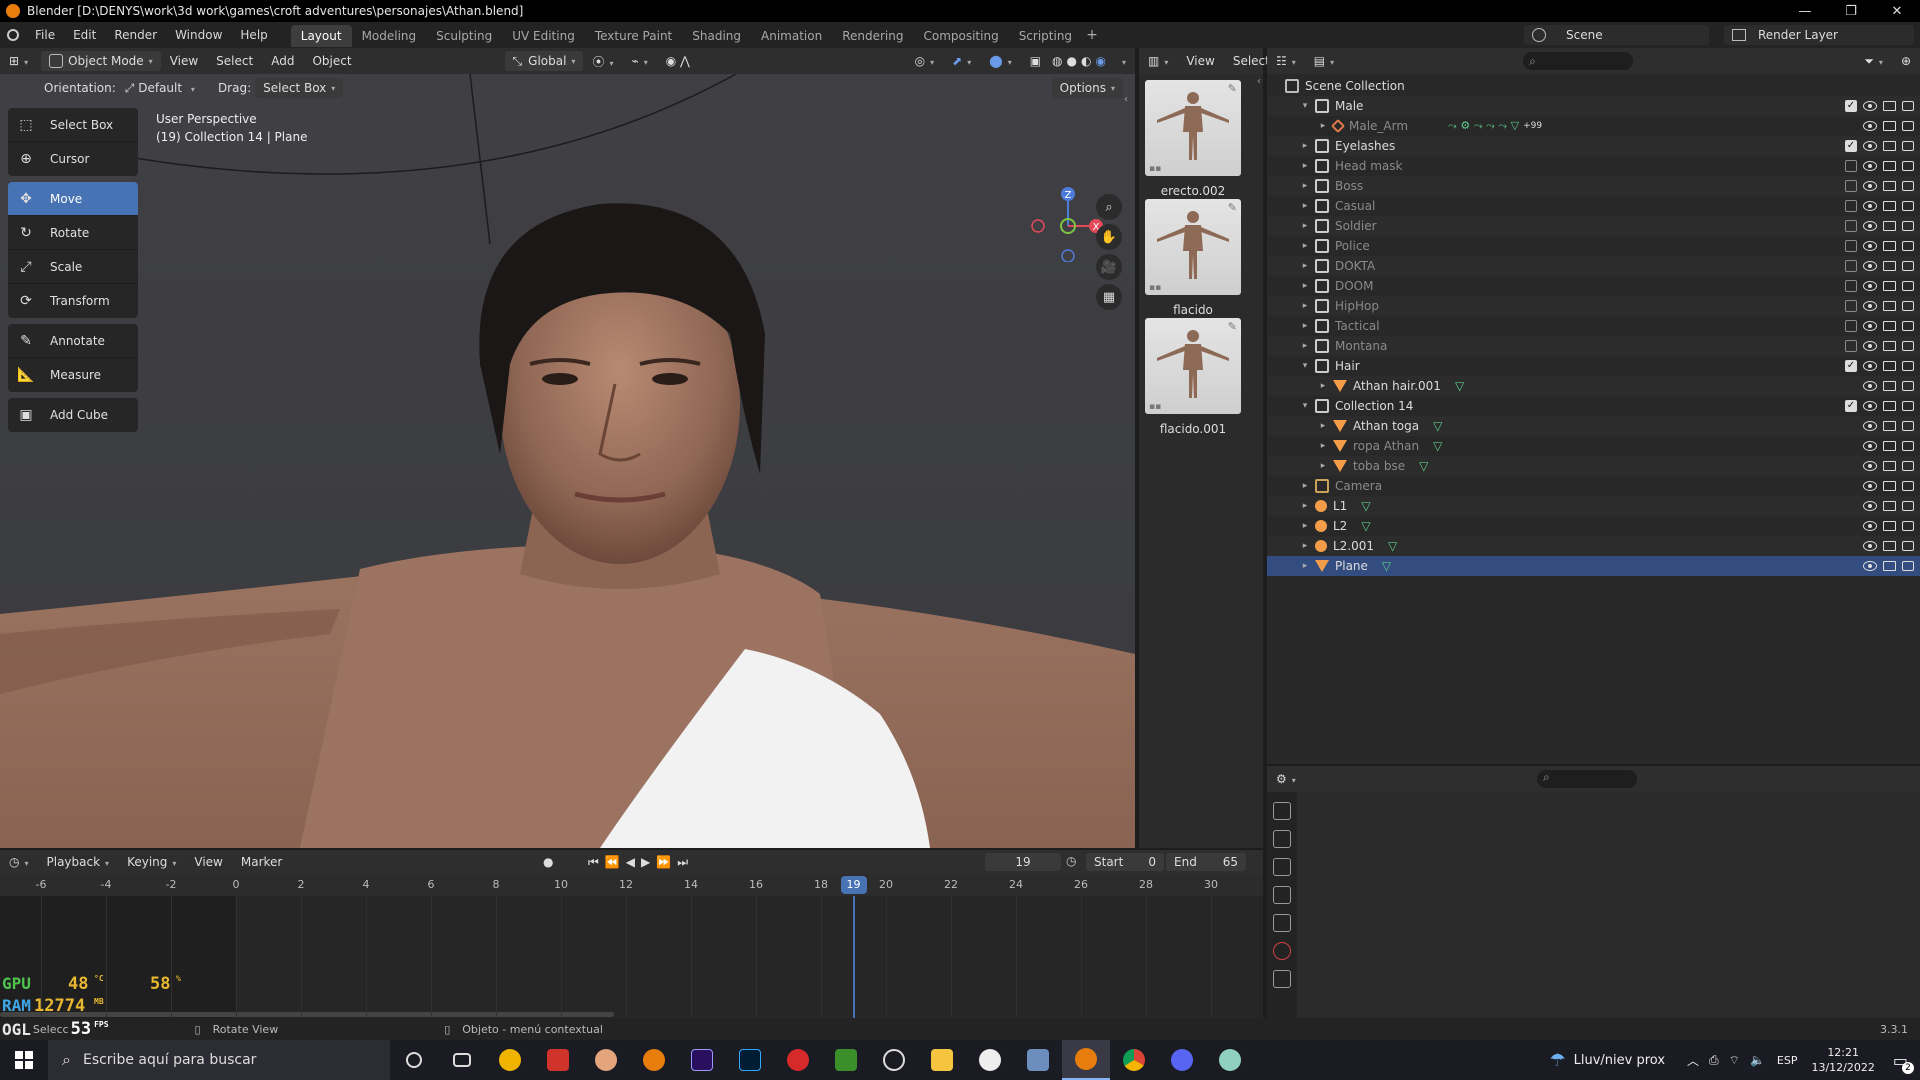  Describe the element at coordinates (961, 61) in the screenshot. I see `gizmo-toggle-icon: ⬈ ▾` at that location.